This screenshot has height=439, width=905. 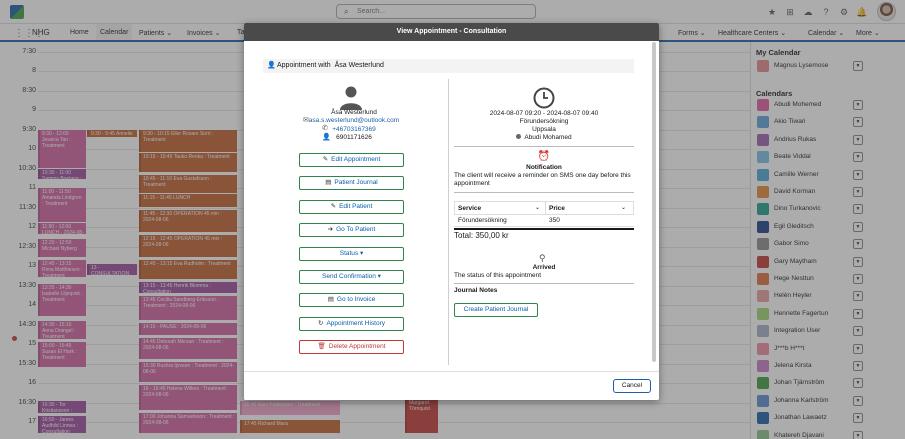 I want to click on total-divider, so click(x=544, y=229).